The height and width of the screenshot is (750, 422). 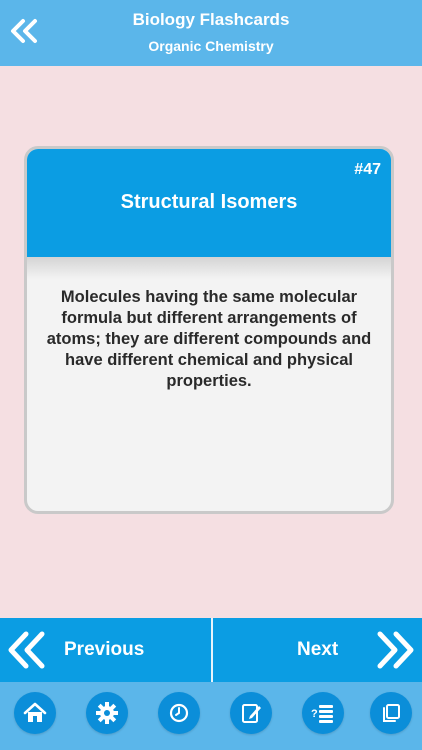 I want to click on next-button: Next, so click(x=317, y=650).